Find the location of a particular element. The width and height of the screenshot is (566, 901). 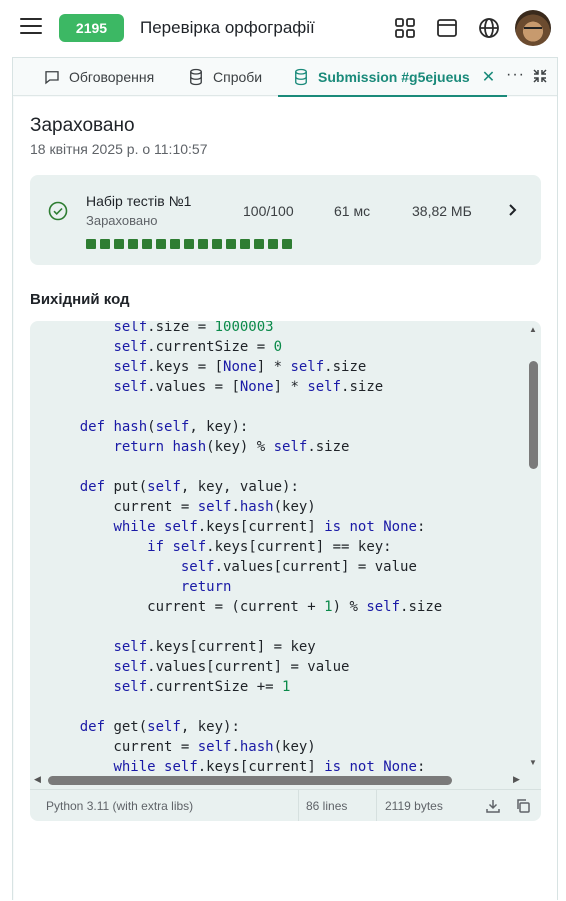

vertical-scroll-thumb is located at coordinates (533, 415).